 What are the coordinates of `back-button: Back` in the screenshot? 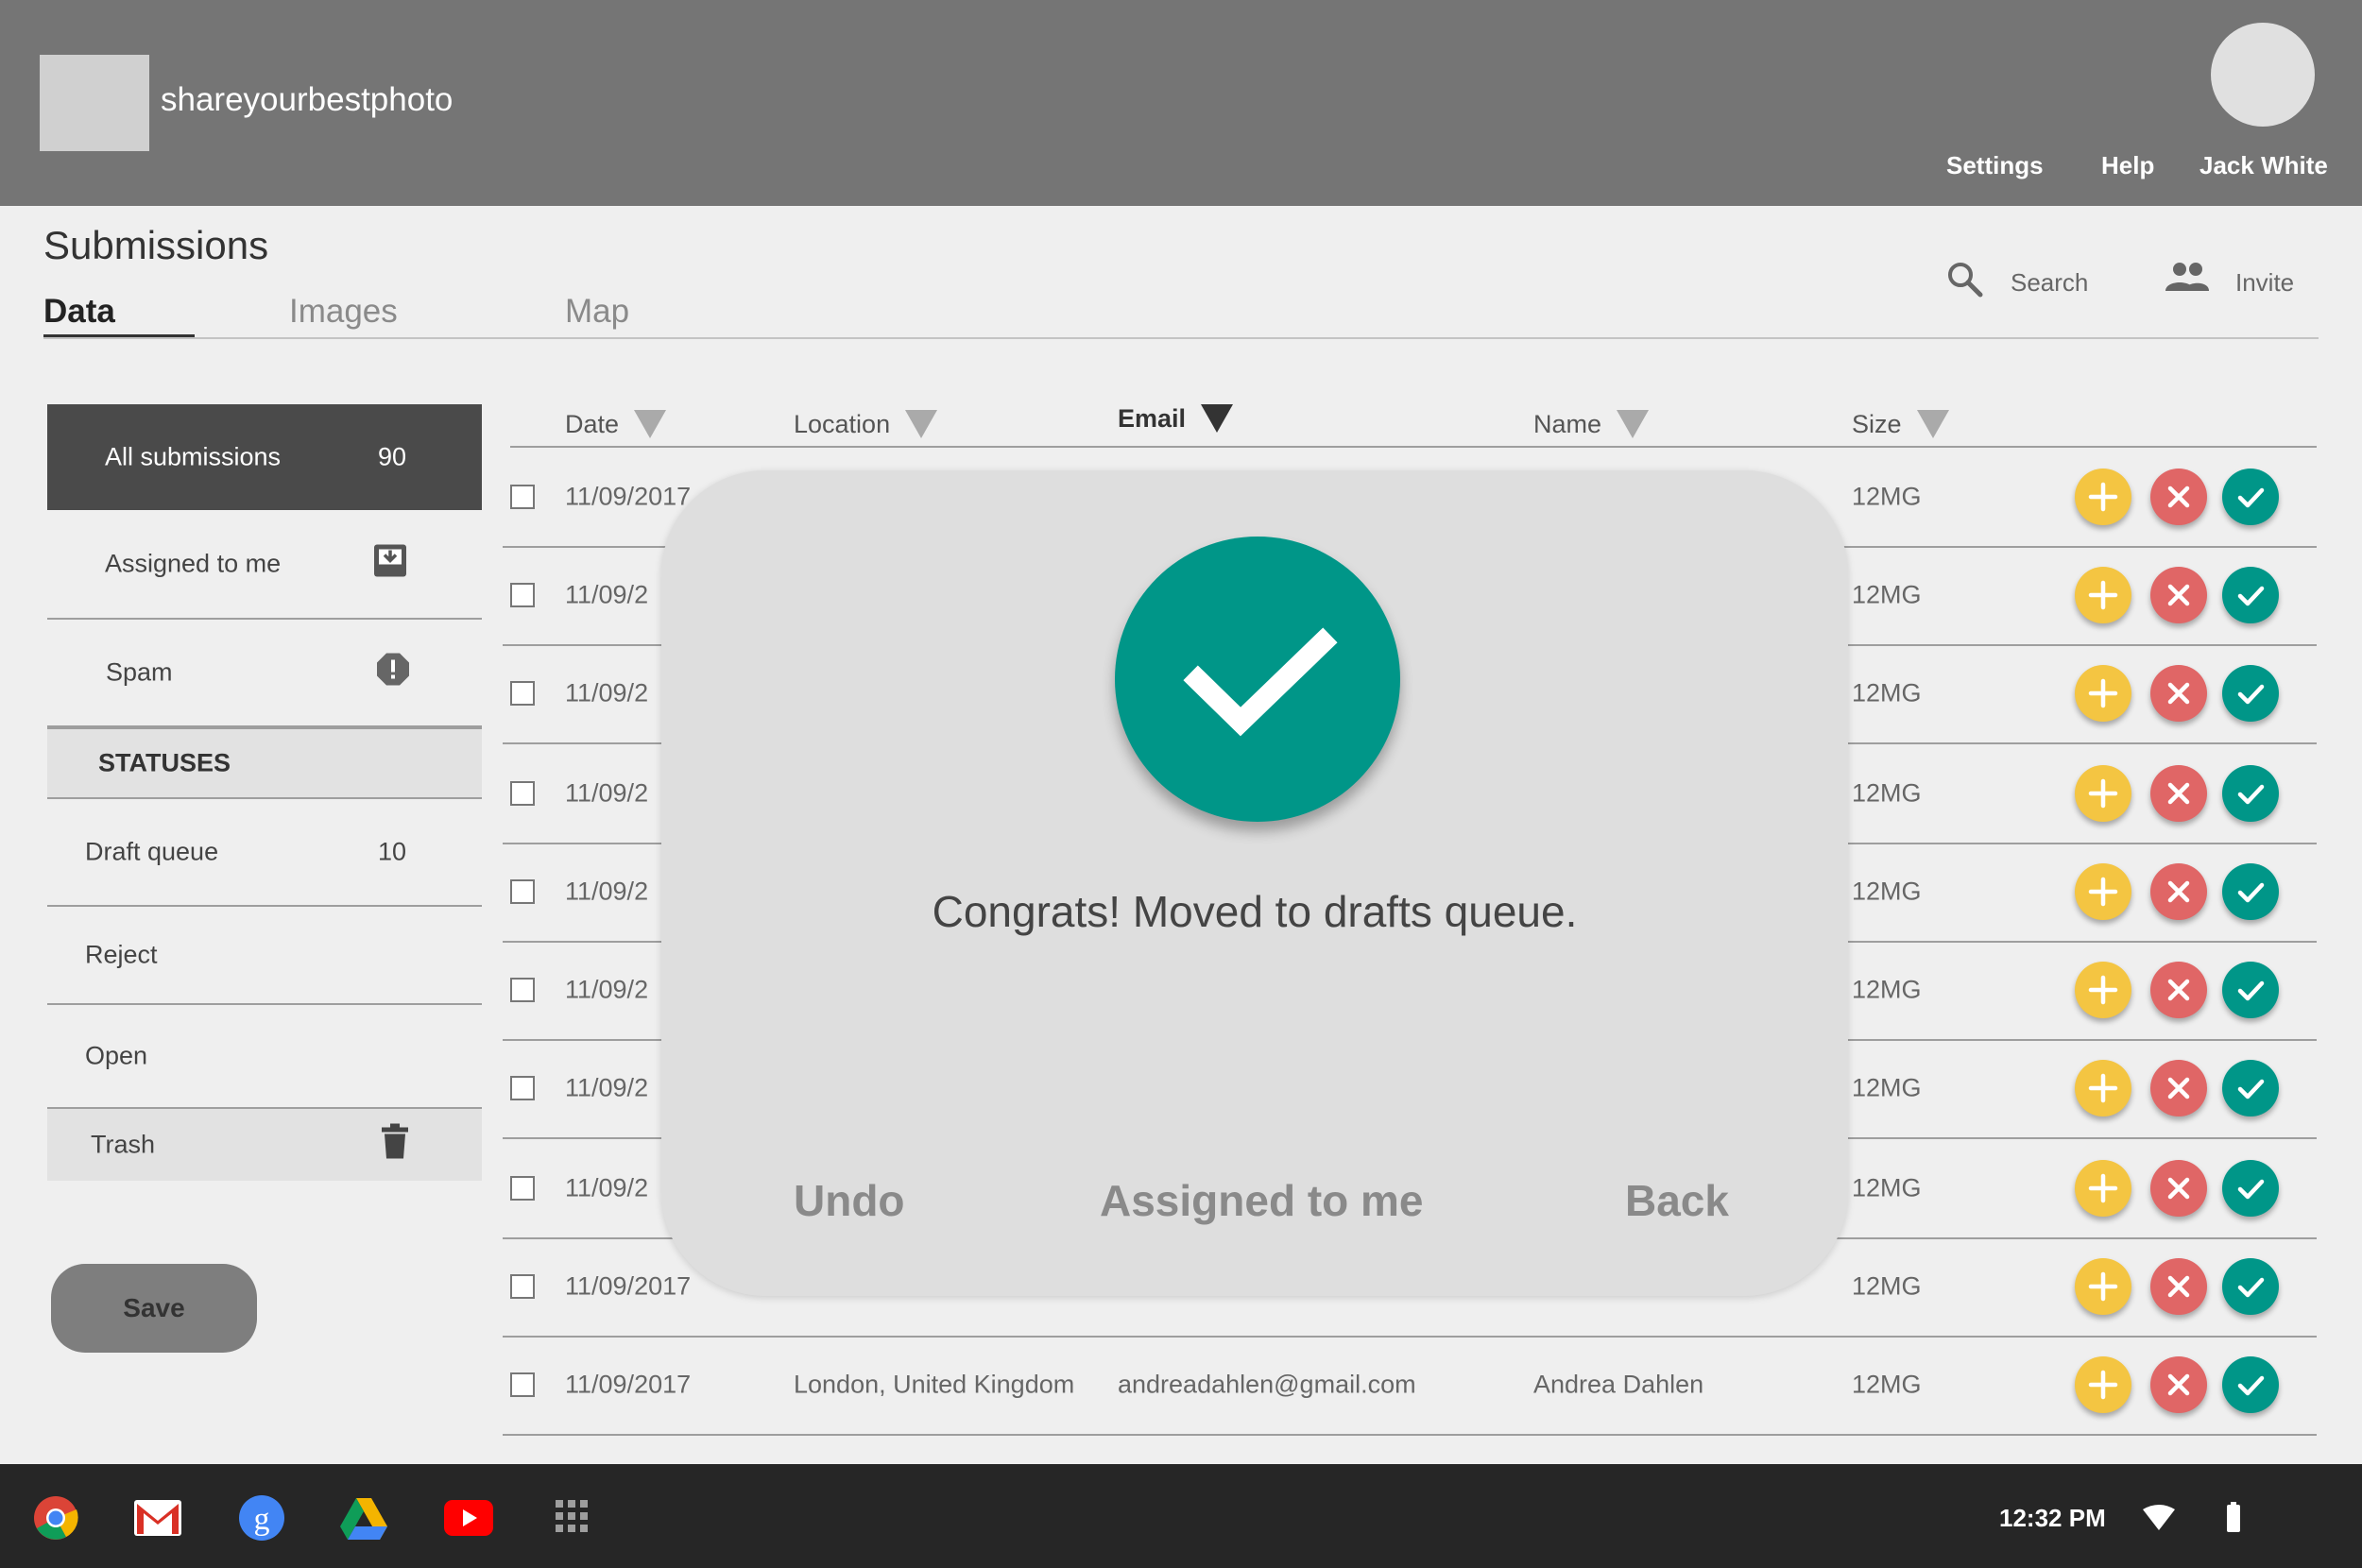 It's located at (1677, 1200).